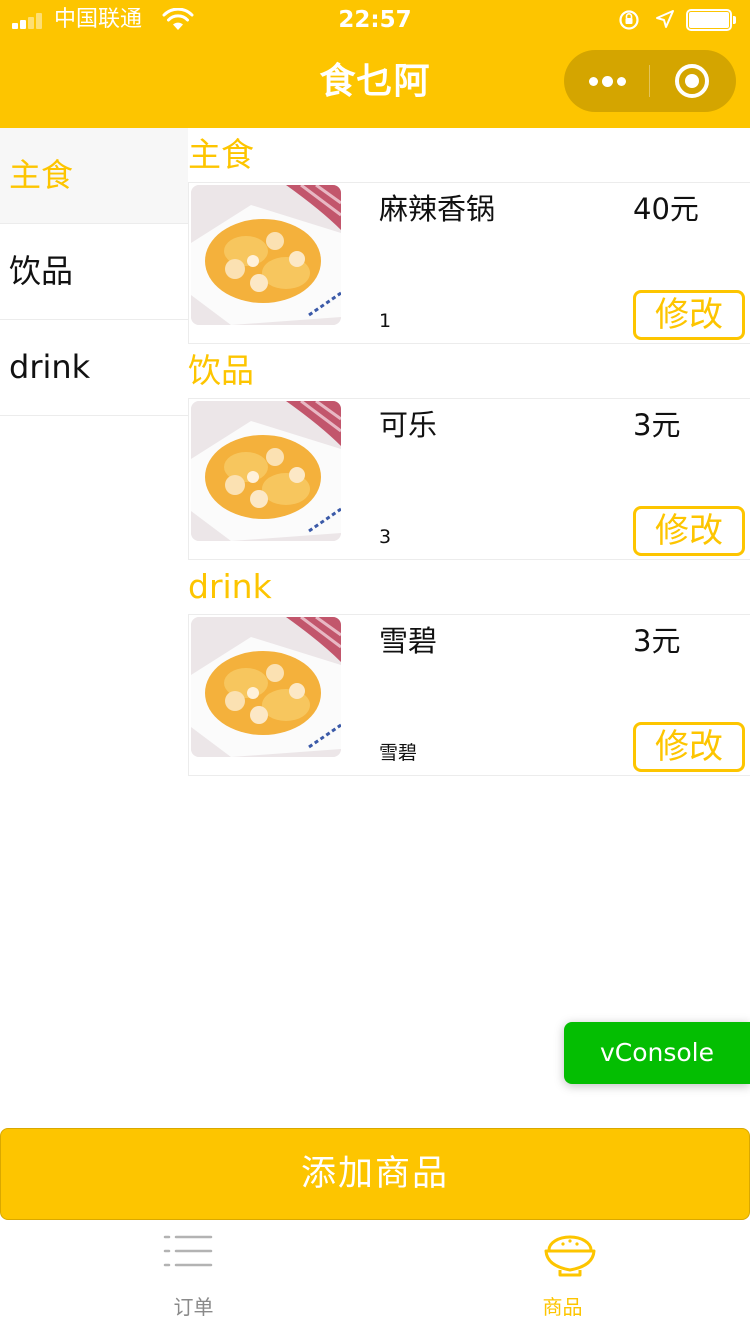  I want to click on product-description: 雪碧, so click(398, 753).